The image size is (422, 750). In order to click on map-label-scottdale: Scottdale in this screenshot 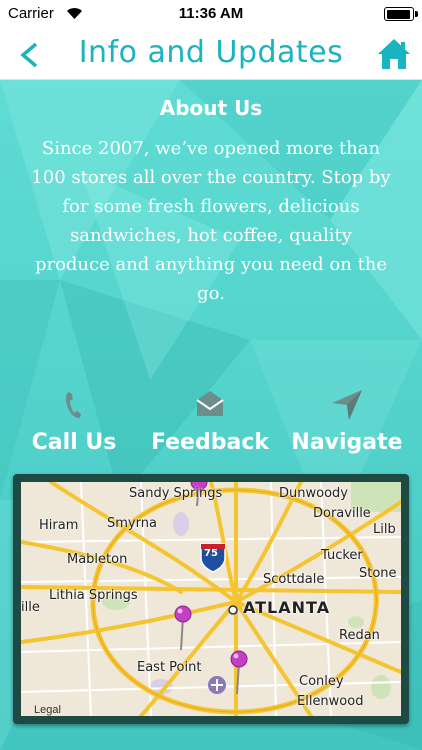, I will do `click(294, 579)`.